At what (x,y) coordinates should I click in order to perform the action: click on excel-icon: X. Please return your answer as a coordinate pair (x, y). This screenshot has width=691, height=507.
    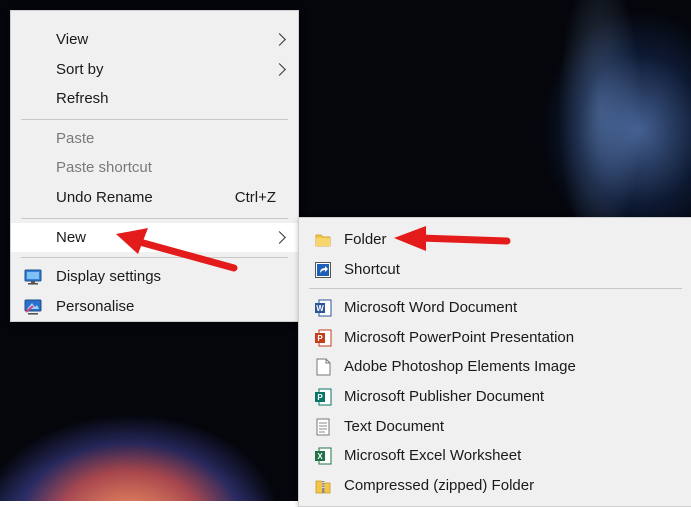
    Looking at the image, I should click on (323, 456).